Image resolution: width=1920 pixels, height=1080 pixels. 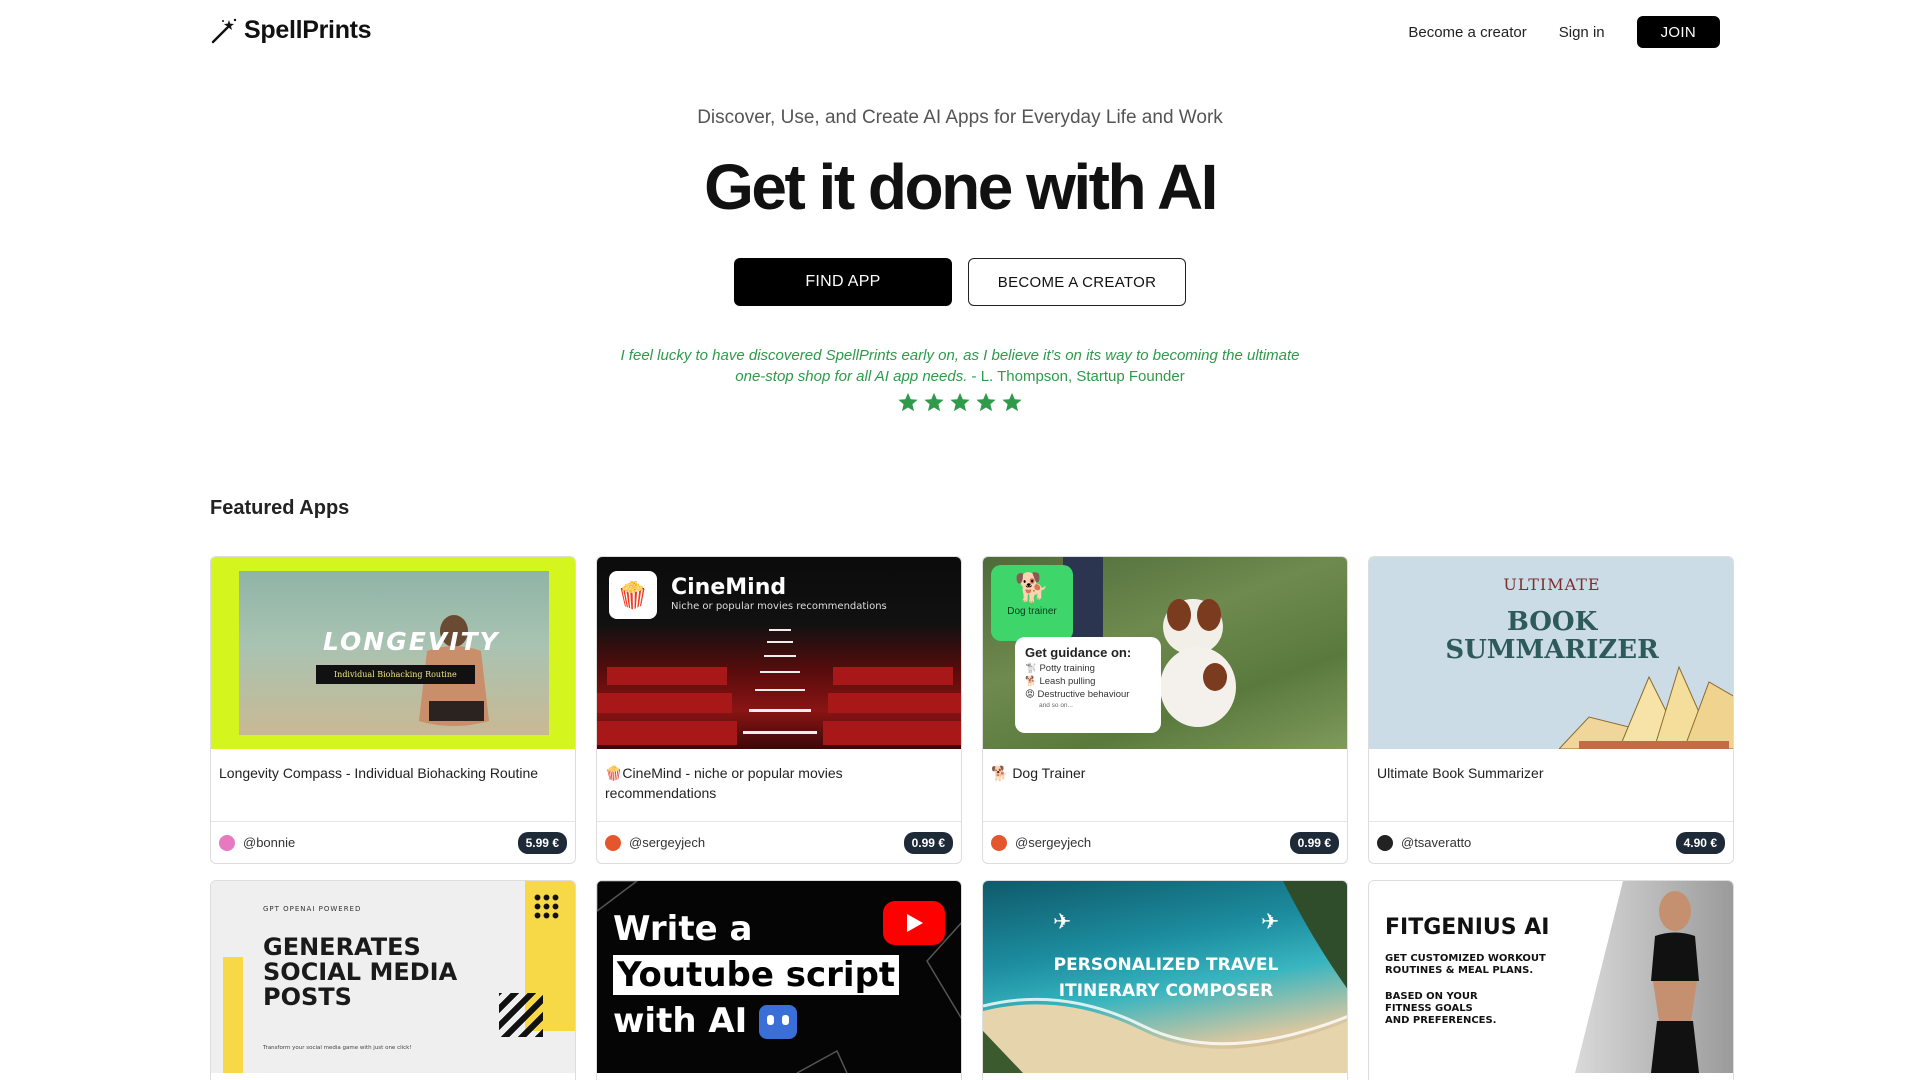 I want to click on social-line2: SOCIAL MEDIA, so click(x=360, y=972).